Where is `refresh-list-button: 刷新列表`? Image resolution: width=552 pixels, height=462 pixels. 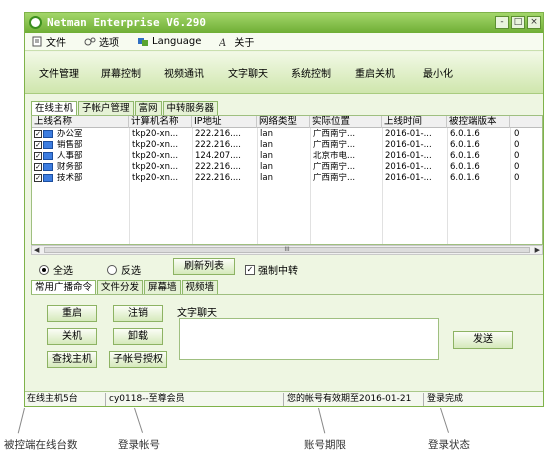 refresh-list-button: 刷新列表 is located at coordinates (204, 266).